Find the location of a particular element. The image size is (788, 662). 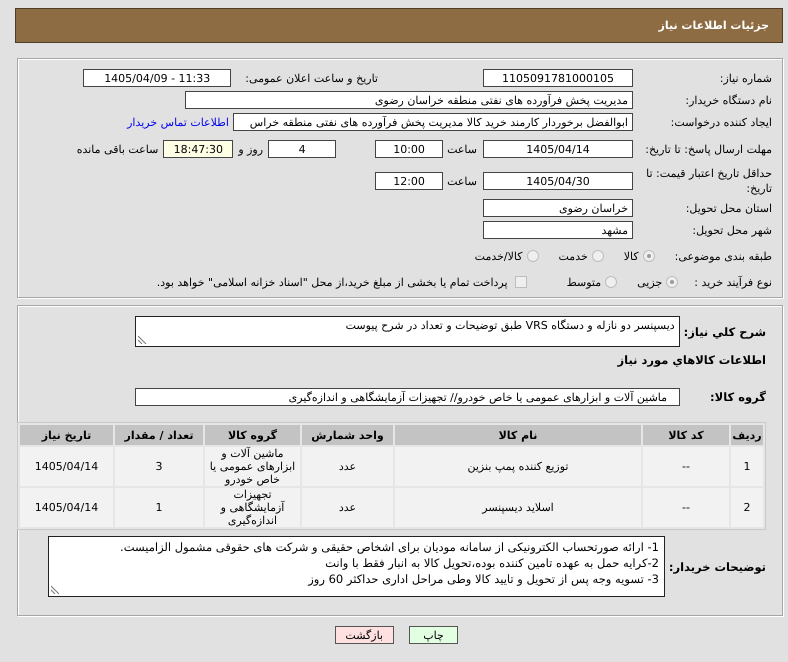

remaining-label: ساعت باقی مانده is located at coordinates (117, 149).